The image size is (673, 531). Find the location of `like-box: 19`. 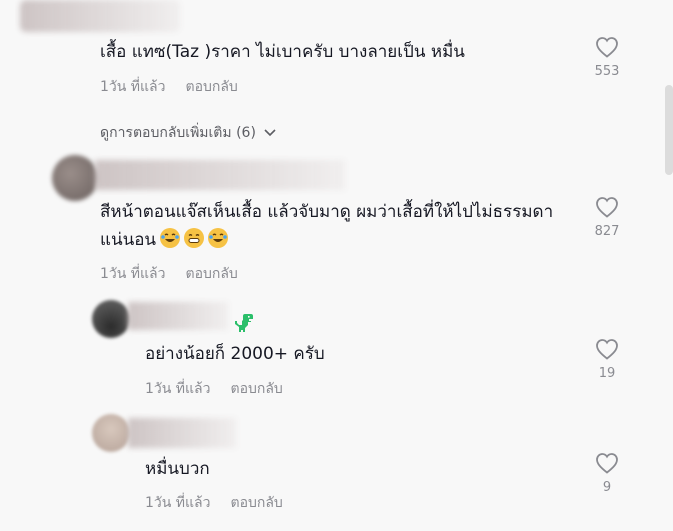

like-box: 19 is located at coordinates (607, 359).